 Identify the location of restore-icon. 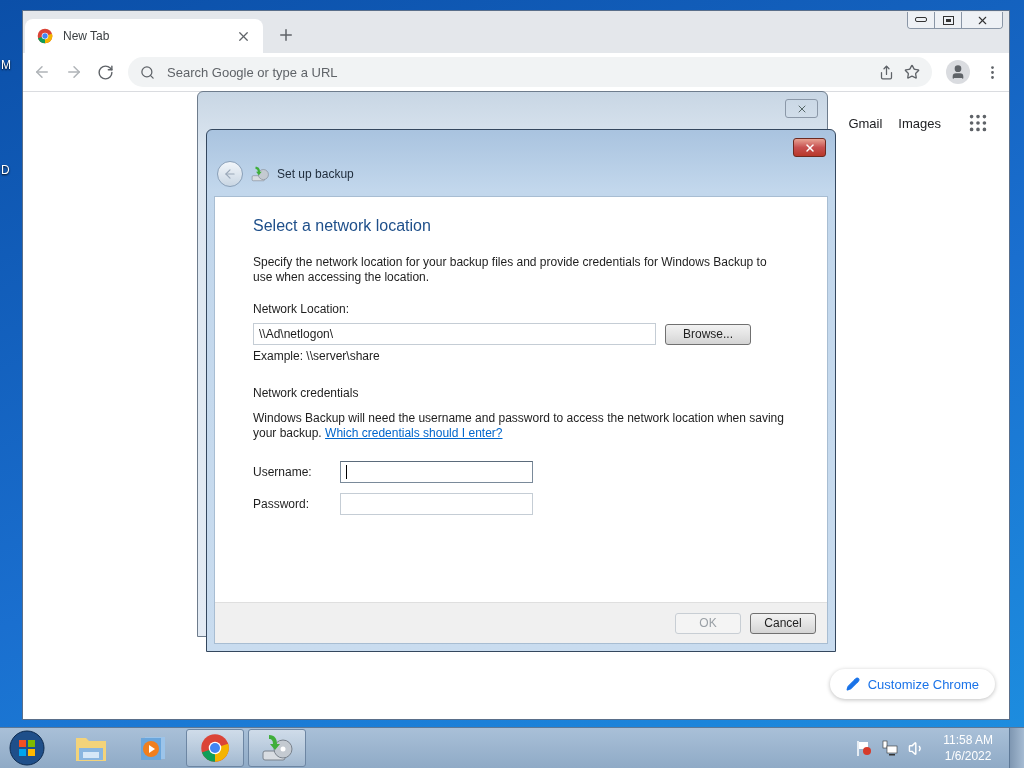
(948, 20).